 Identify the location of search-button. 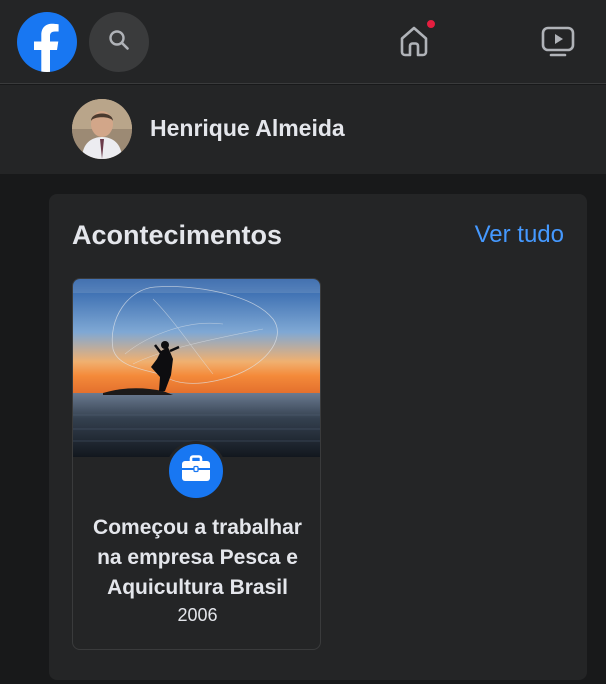
(119, 42).